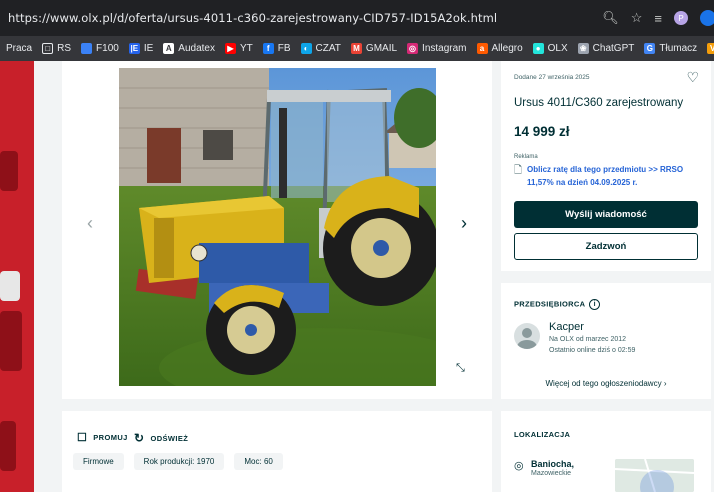 Image resolution: width=714 pixels, height=492 pixels. Describe the element at coordinates (552, 77) in the screenshot. I see `listing-date: Dodane 27 września 2025` at that location.